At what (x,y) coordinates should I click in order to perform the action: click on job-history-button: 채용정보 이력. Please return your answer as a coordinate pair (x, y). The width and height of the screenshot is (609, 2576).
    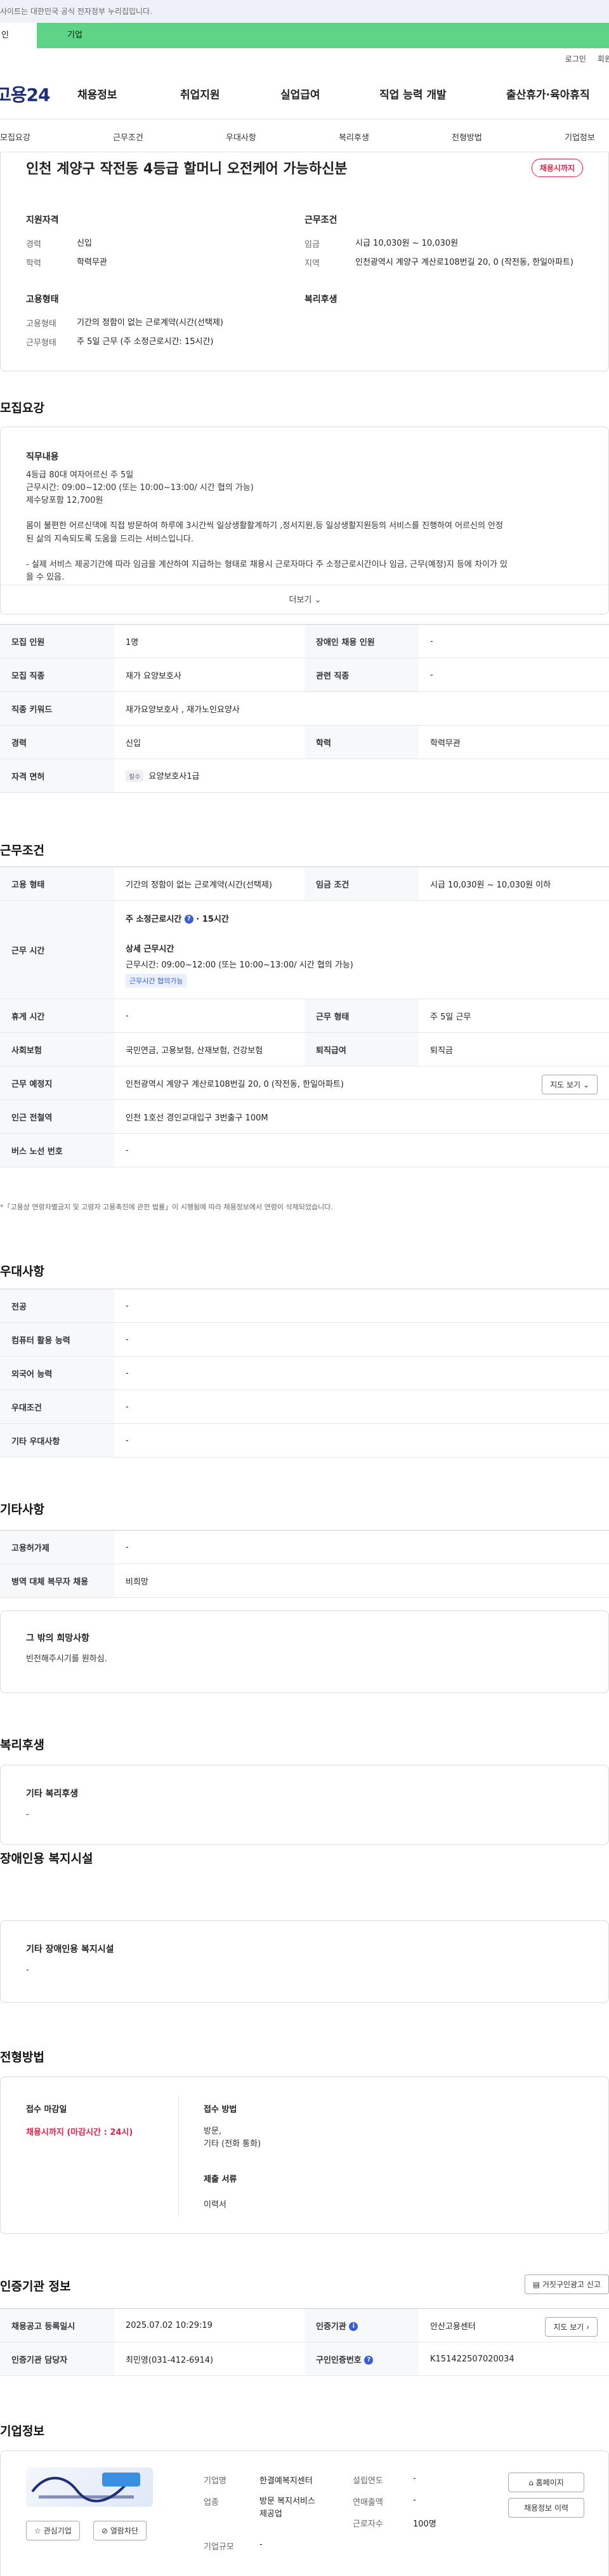
    Looking at the image, I should click on (546, 2508).